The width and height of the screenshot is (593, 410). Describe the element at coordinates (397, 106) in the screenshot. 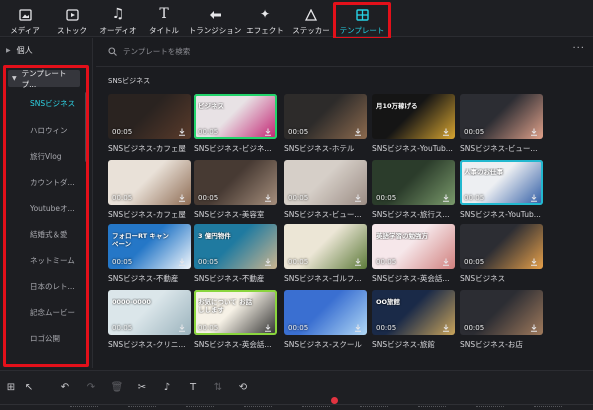

I see `thumbnail-caption: 月10万稼げる` at that location.